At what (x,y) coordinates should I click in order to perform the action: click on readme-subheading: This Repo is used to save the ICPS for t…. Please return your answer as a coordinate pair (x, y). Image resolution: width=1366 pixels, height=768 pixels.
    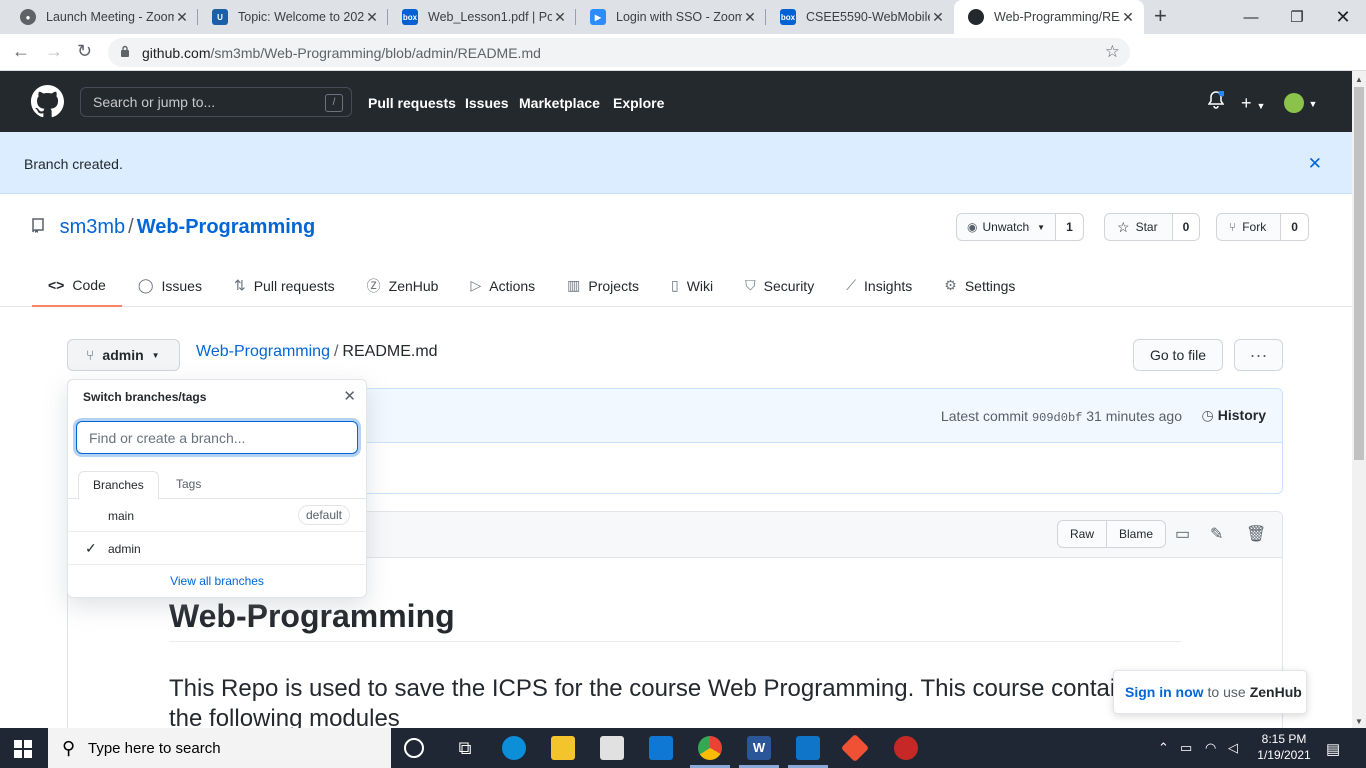
    Looking at the image, I should click on (642, 703).